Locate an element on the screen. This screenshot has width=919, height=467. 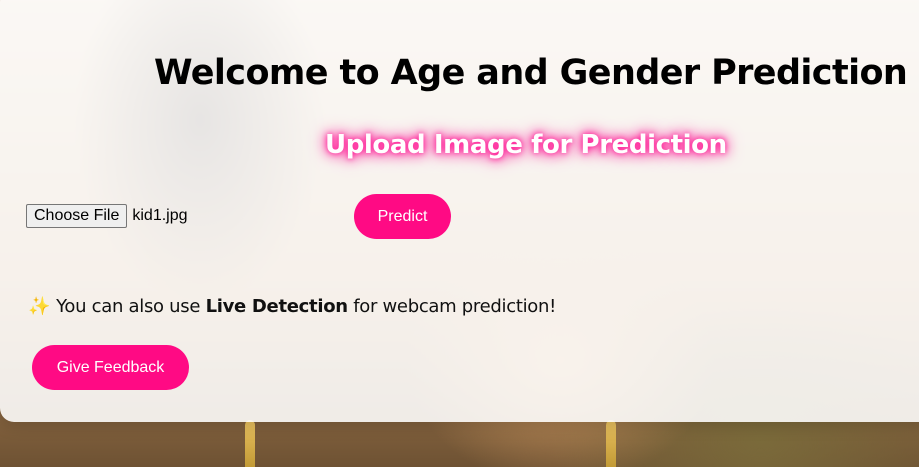
background-strap-left is located at coordinates (250, 443).